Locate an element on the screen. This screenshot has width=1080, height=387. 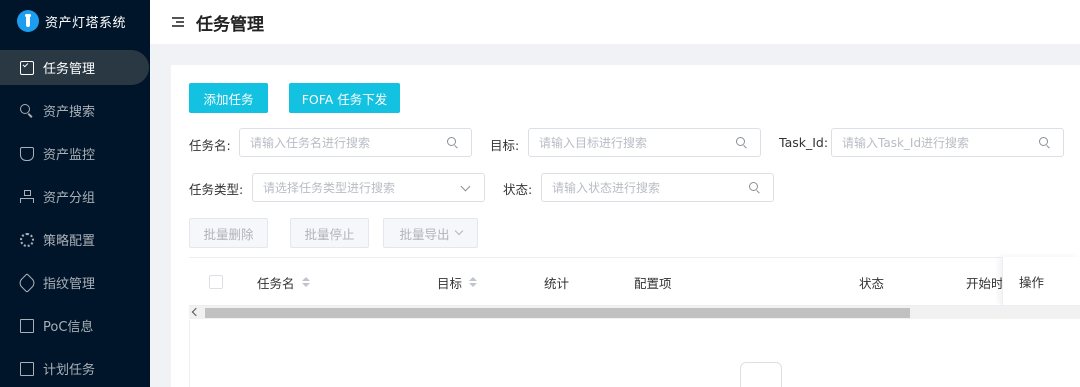
sidebar-item-task-management: 任务管理 is located at coordinates (75, 67).